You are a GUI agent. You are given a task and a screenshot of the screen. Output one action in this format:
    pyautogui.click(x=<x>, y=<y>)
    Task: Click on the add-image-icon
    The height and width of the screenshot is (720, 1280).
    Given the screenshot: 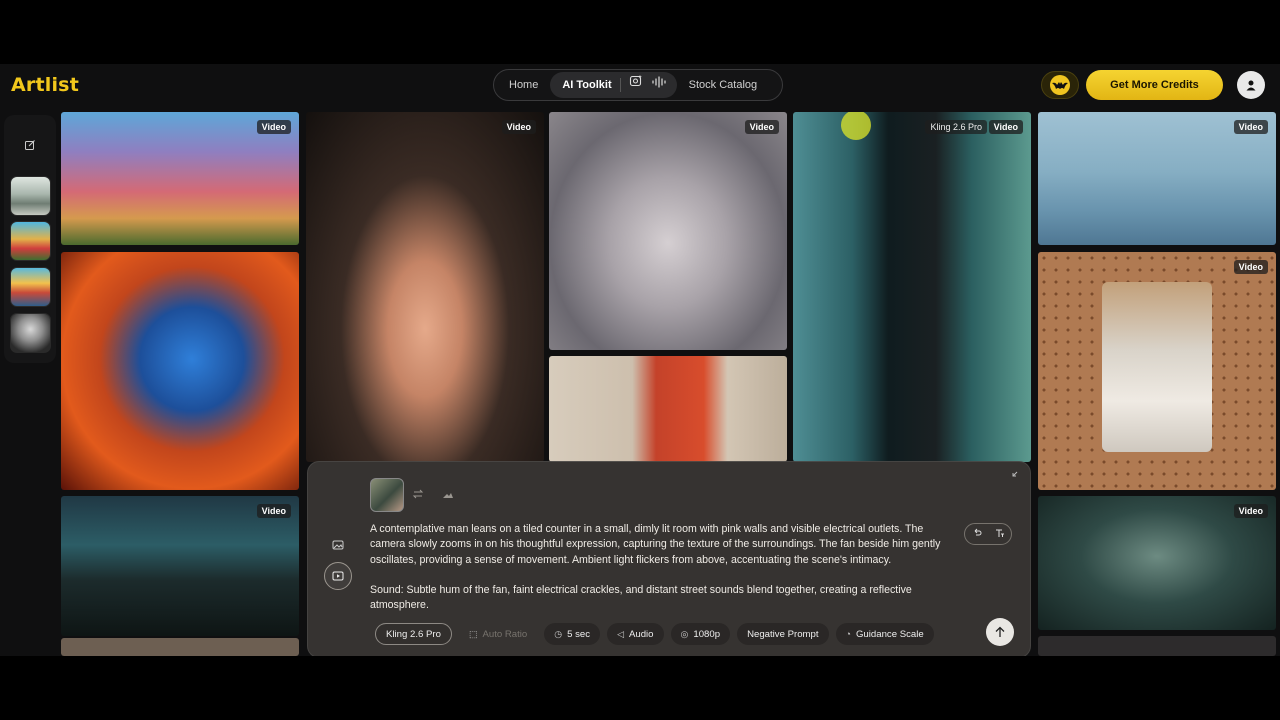 What is the action you would take?
    pyautogui.click(x=448, y=495)
    